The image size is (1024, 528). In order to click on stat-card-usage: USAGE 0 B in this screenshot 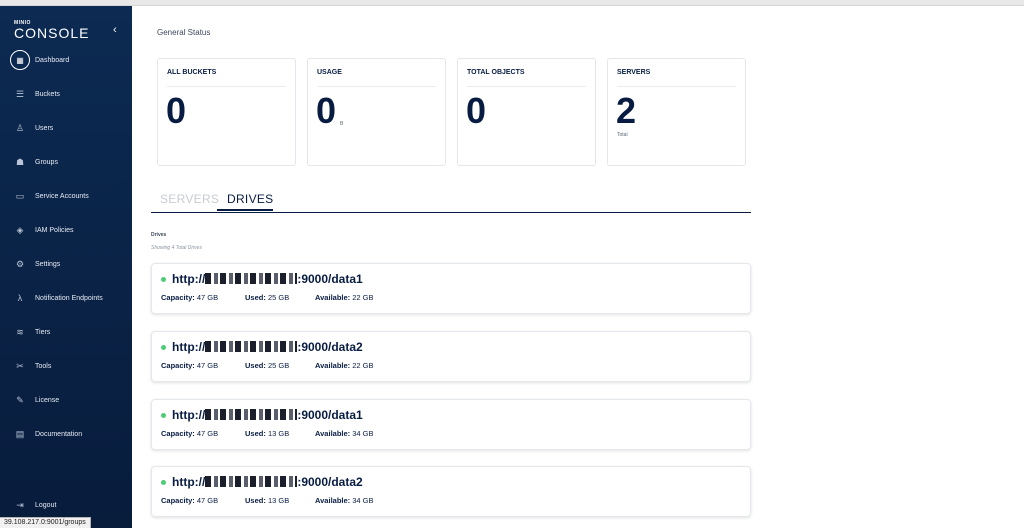, I will do `click(376, 112)`.